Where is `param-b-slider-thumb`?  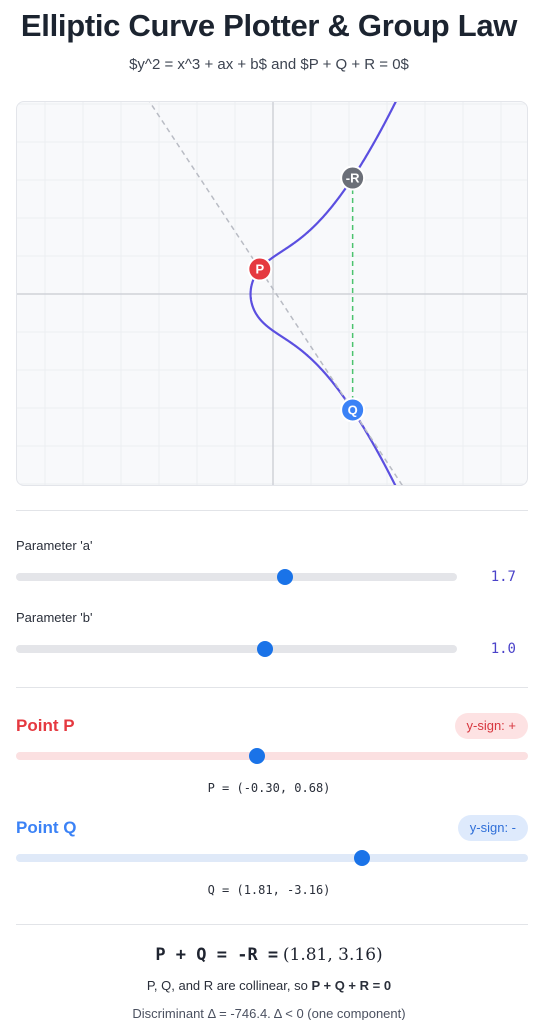
param-b-slider-thumb is located at coordinates (265, 649).